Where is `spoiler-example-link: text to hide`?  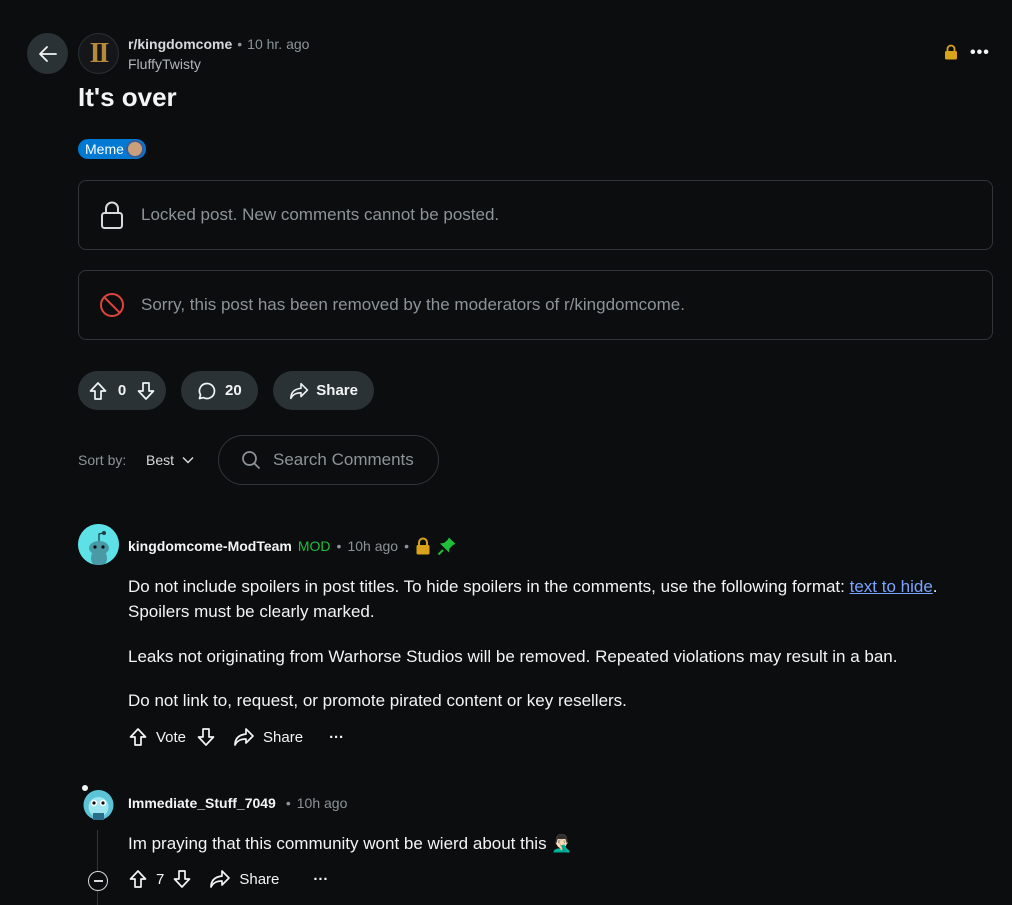 spoiler-example-link: text to hide is located at coordinates (891, 586).